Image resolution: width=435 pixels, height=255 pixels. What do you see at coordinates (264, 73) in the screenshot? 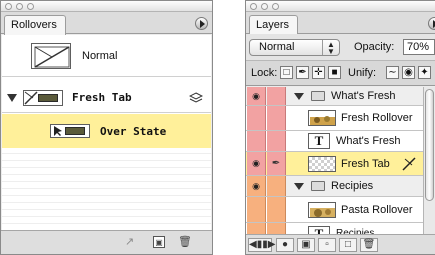
I see `lock-label: Lock:` at bounding box center [264, 73].